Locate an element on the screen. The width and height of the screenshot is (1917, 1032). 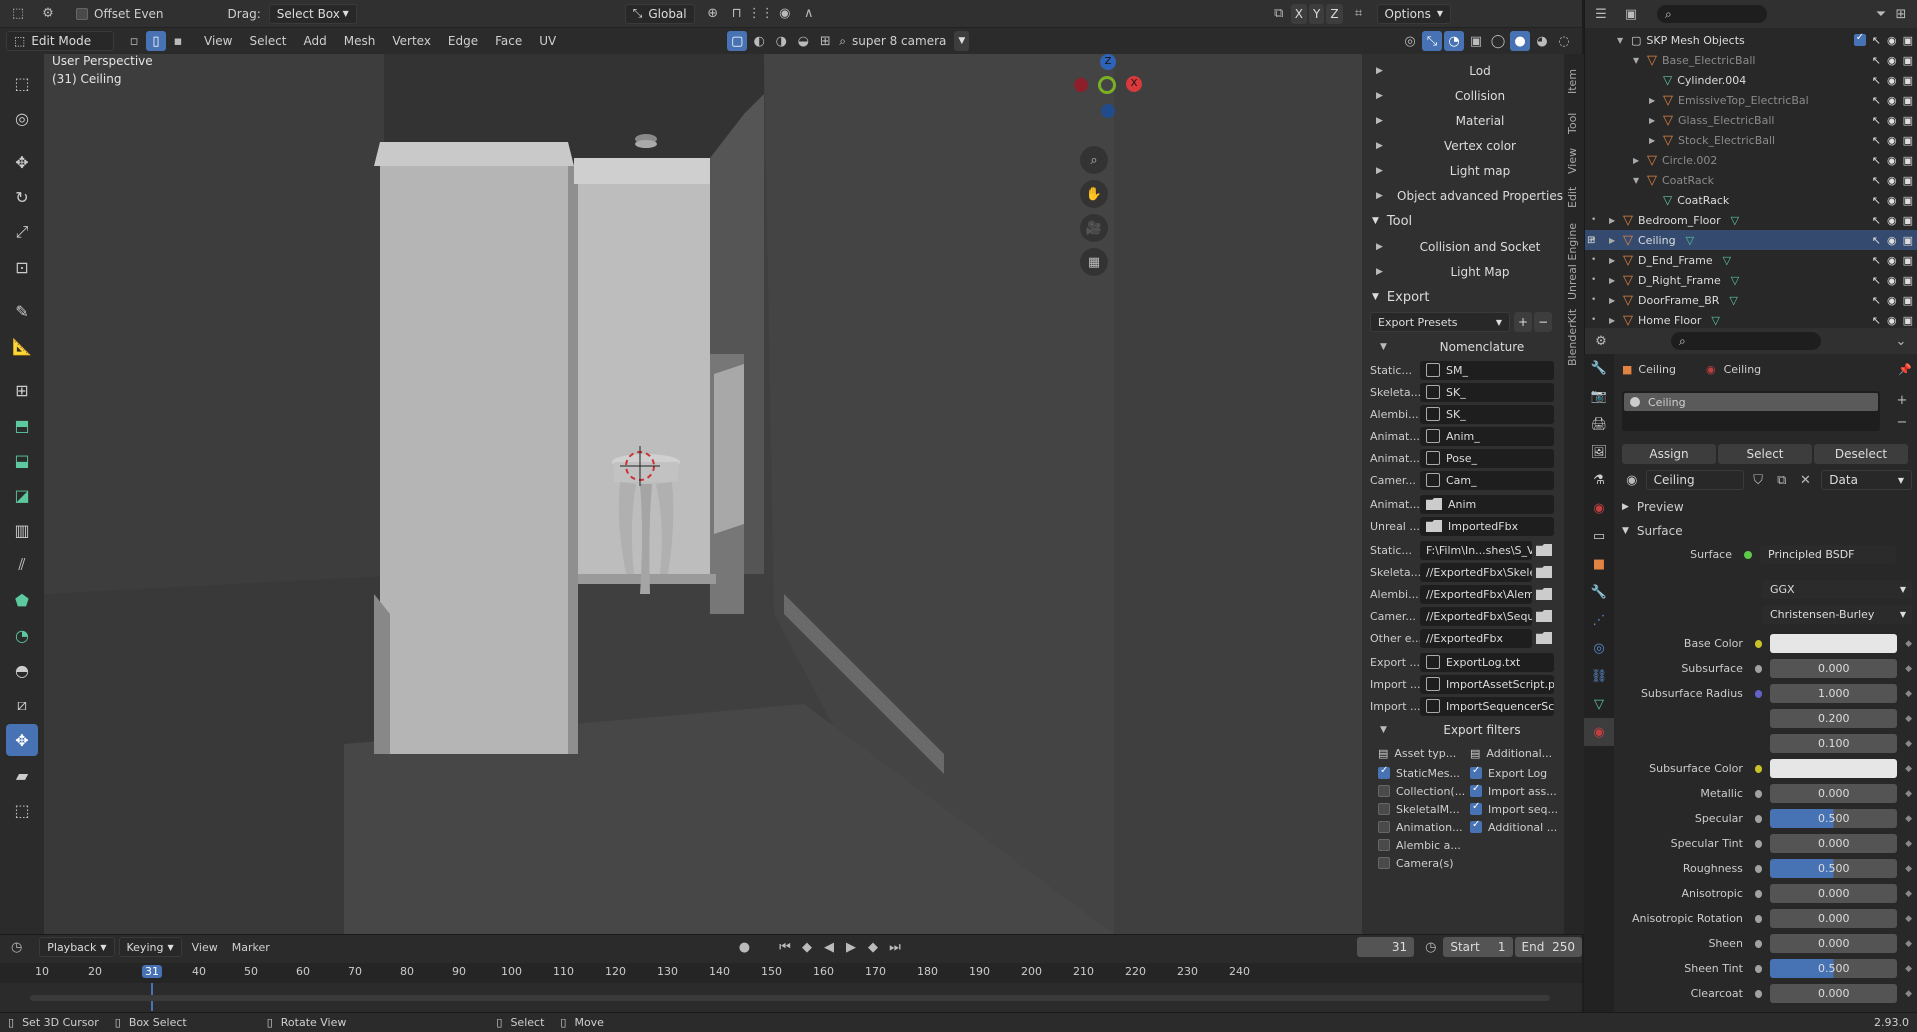
menu-add: Add is located at coordinates (315, 41).